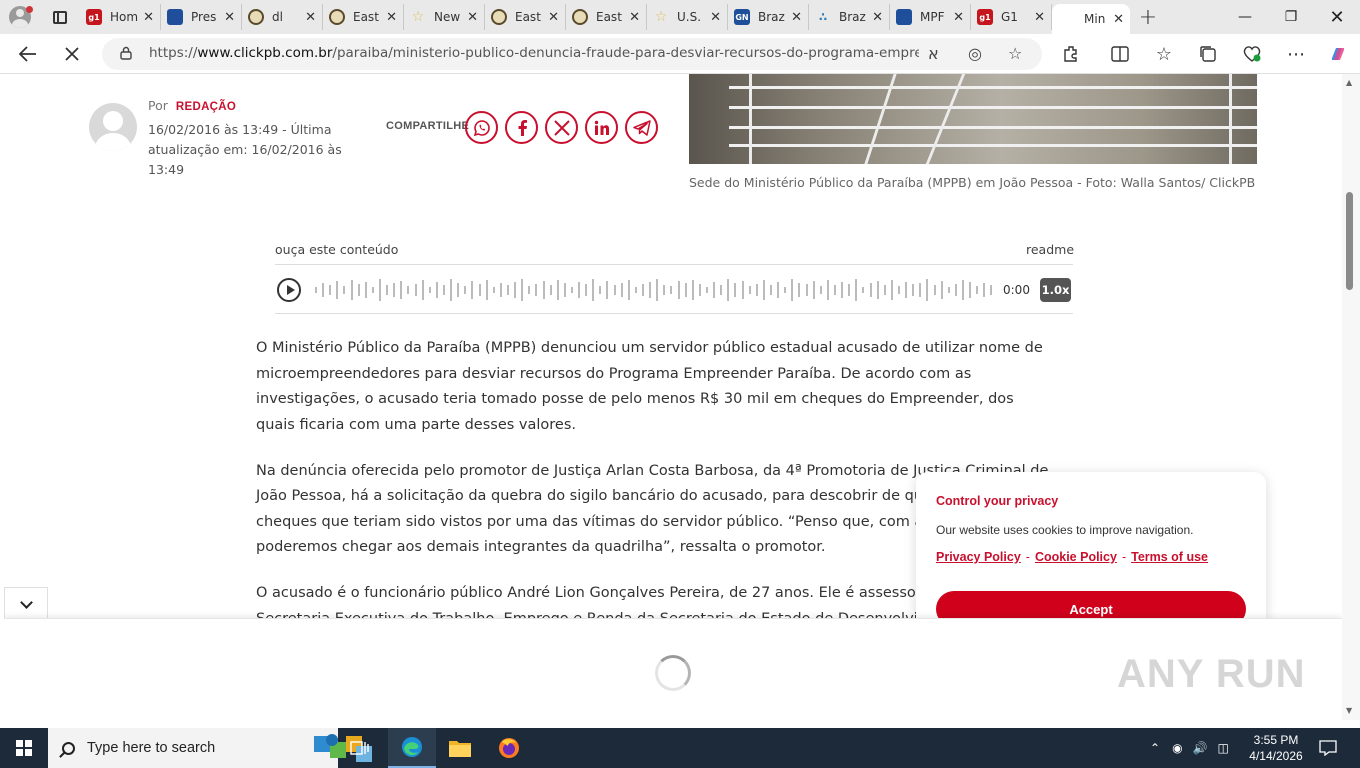 The height and width of the screenshot is (768, 1360). I want to click on browser-tab: Min ✕, so click(1091, 19).